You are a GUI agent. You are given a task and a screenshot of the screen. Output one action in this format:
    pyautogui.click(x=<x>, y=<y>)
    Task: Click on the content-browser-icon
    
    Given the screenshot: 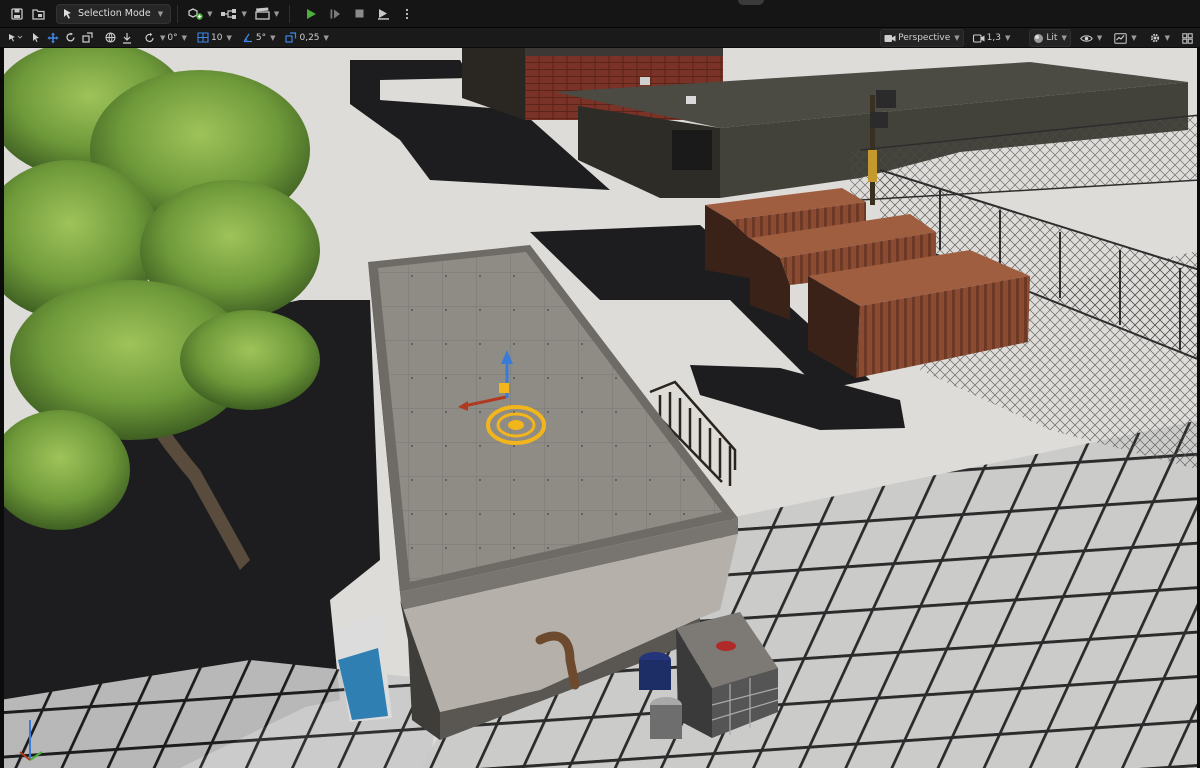 What is the action you would take?
    pyautogui.click(x=38, y=14)
    